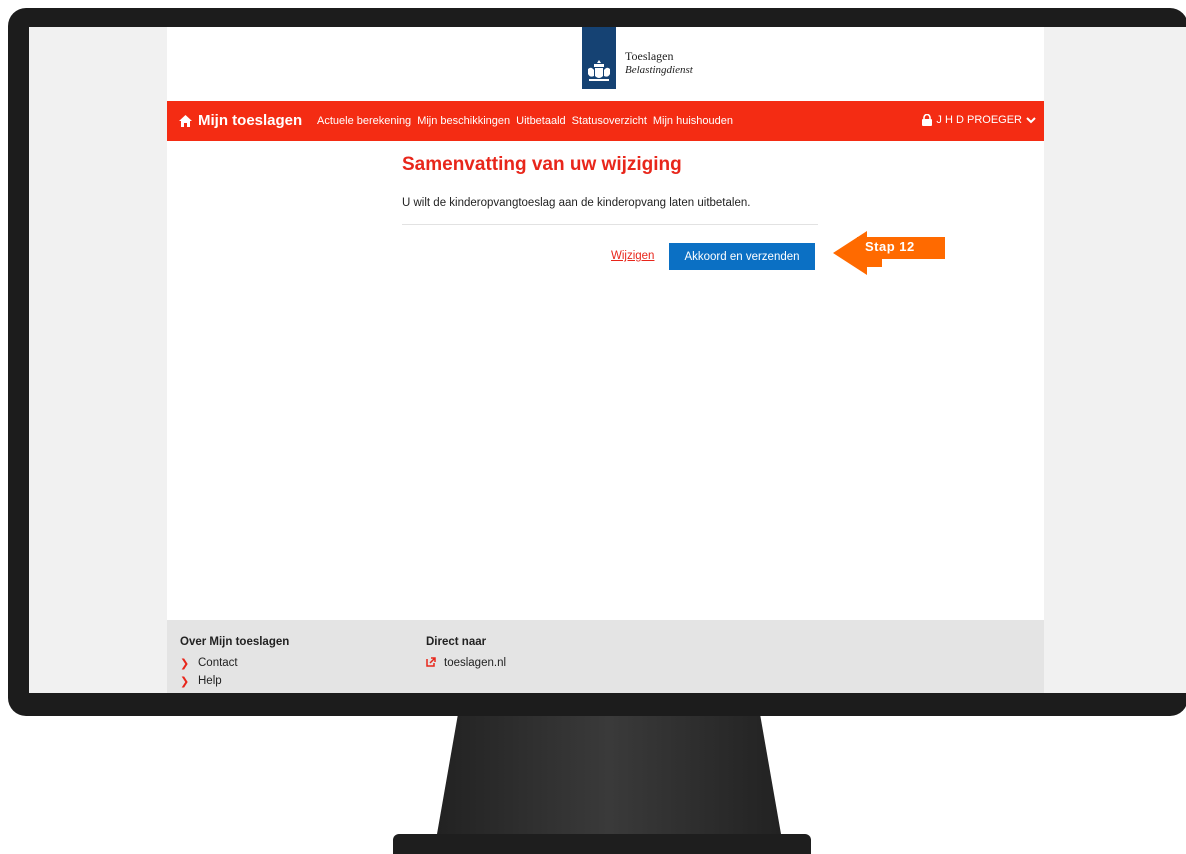 Image resolution: width=1186 pixels, height=854 pixels. I want to click on footer-link-help: ❯ Help, so click(234, 681).